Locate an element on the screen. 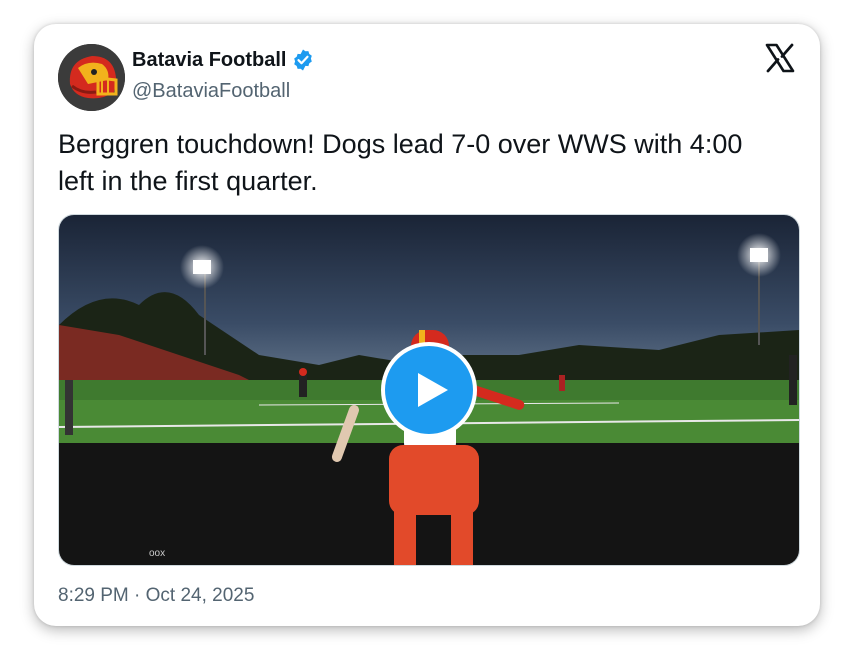 This screenshot has height=671, width=854. svg-text: oox is located at coordinates (157, 553).